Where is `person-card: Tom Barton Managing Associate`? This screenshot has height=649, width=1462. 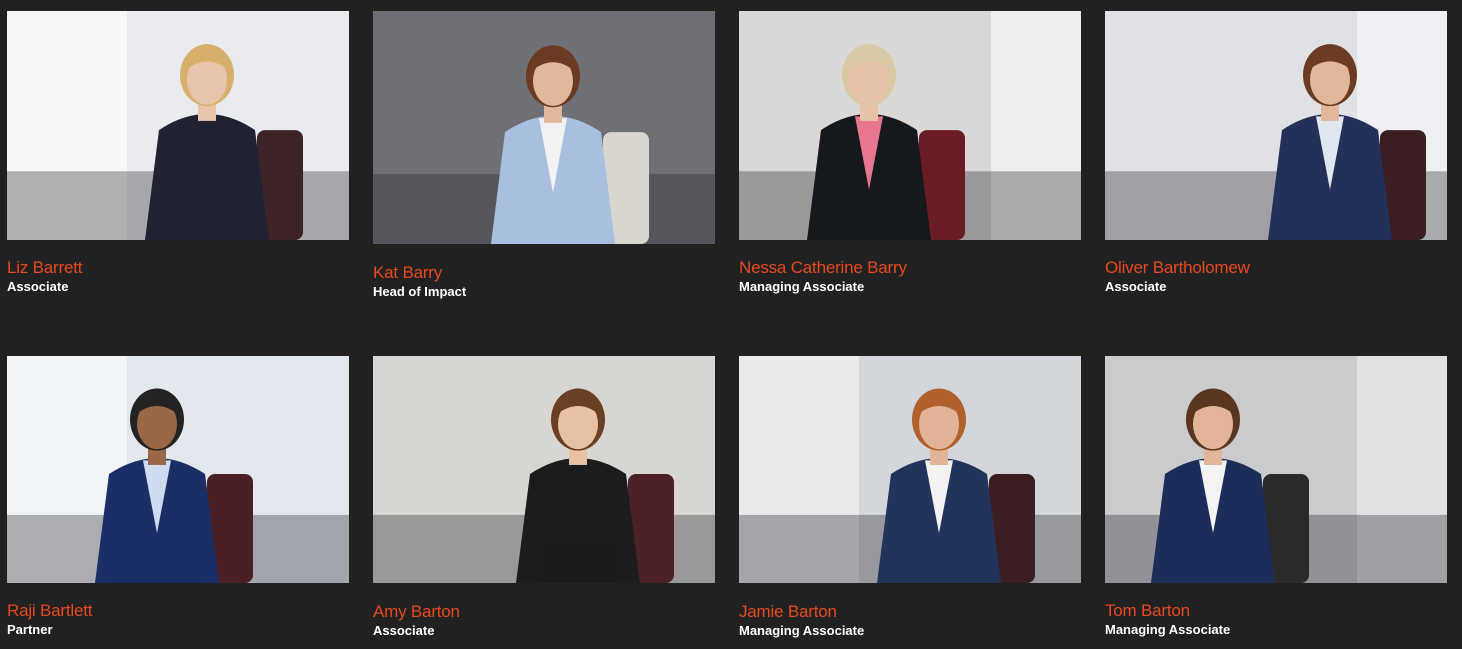 person-card: Tom Barton Managing Associate is located at coordinates (1276, 497).